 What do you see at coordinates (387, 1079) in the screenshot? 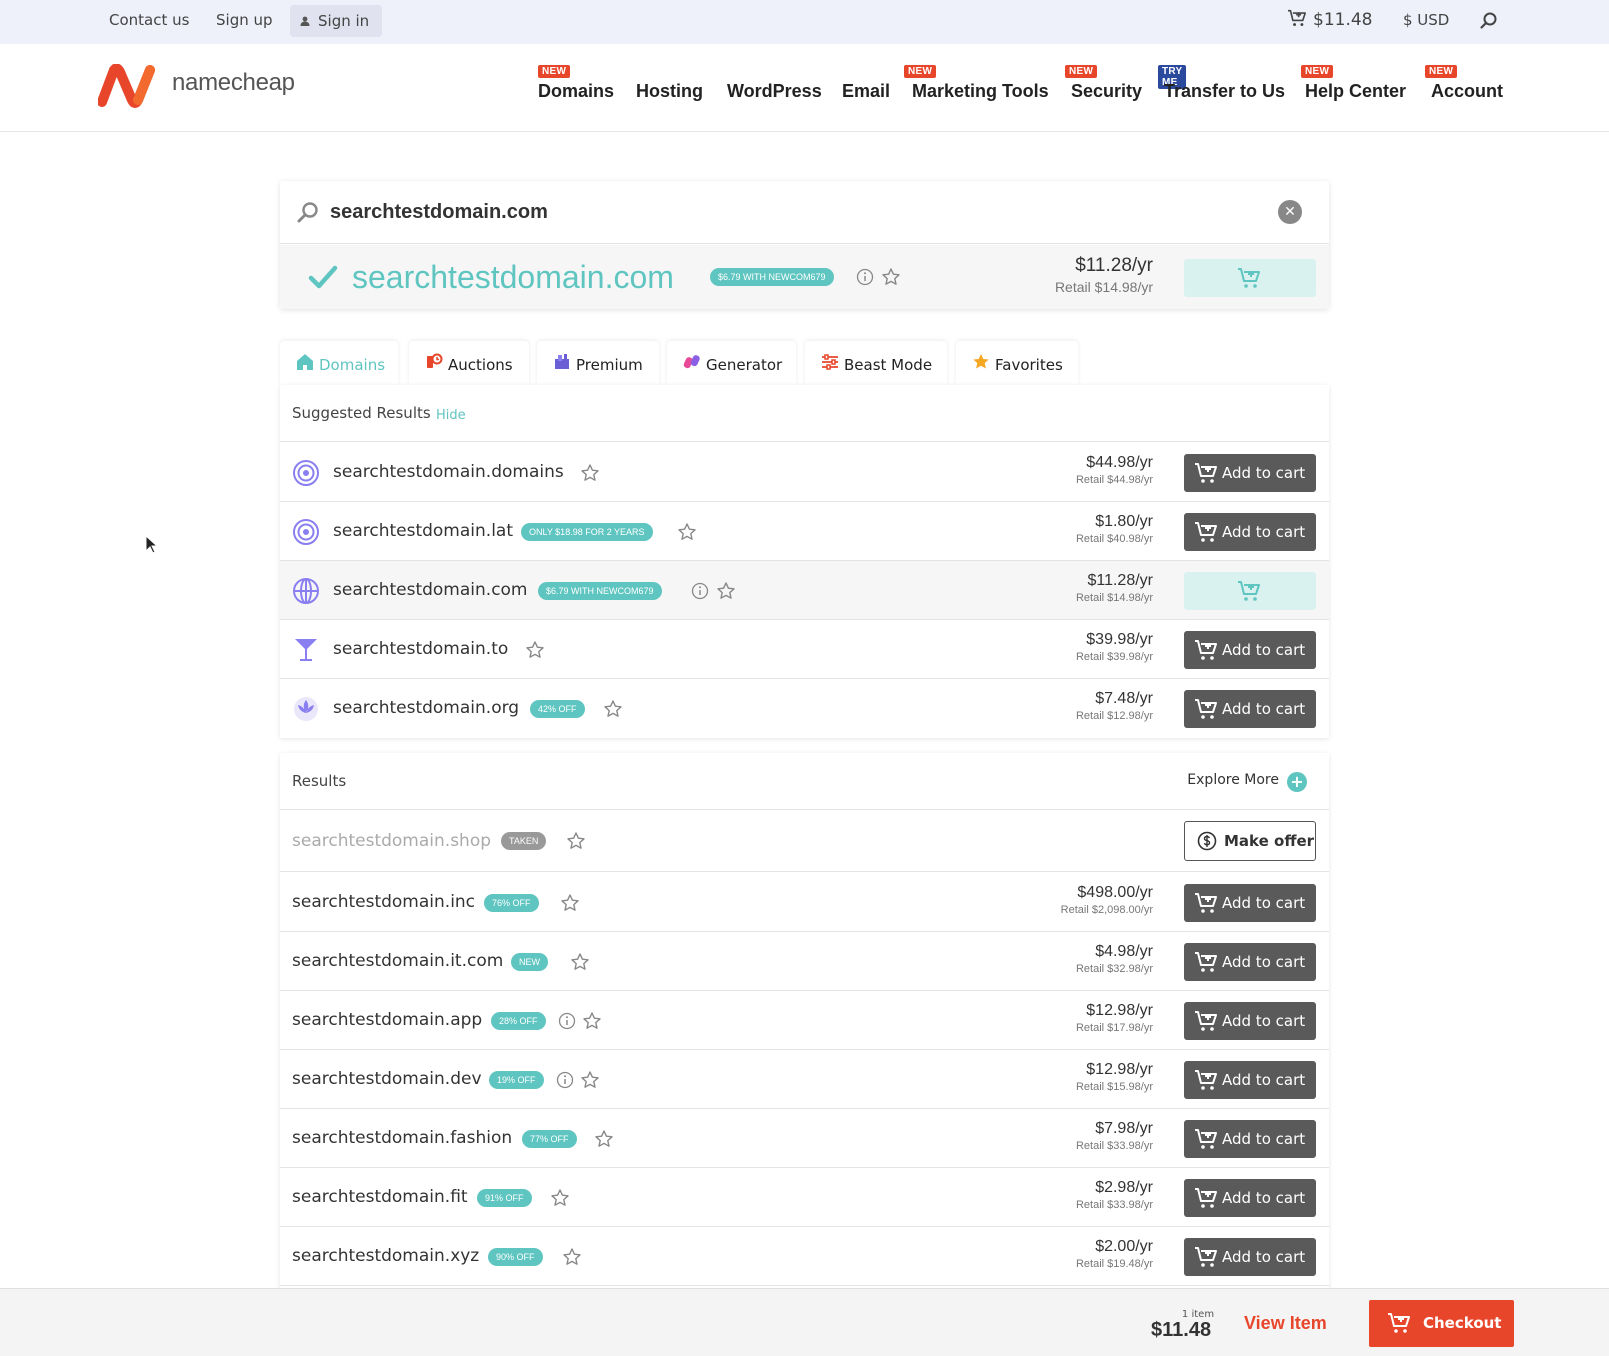
I see `domain-name: searchtestdomain.dev` at bounding box center [387, 1079].